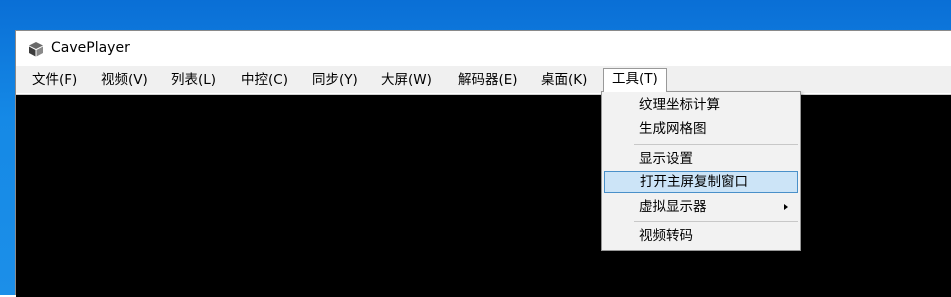 The image size is (951, 297). Describe the element at coordinates (193, 80) in the screenshot. I see `menu-list: 列表(L)` at that location.